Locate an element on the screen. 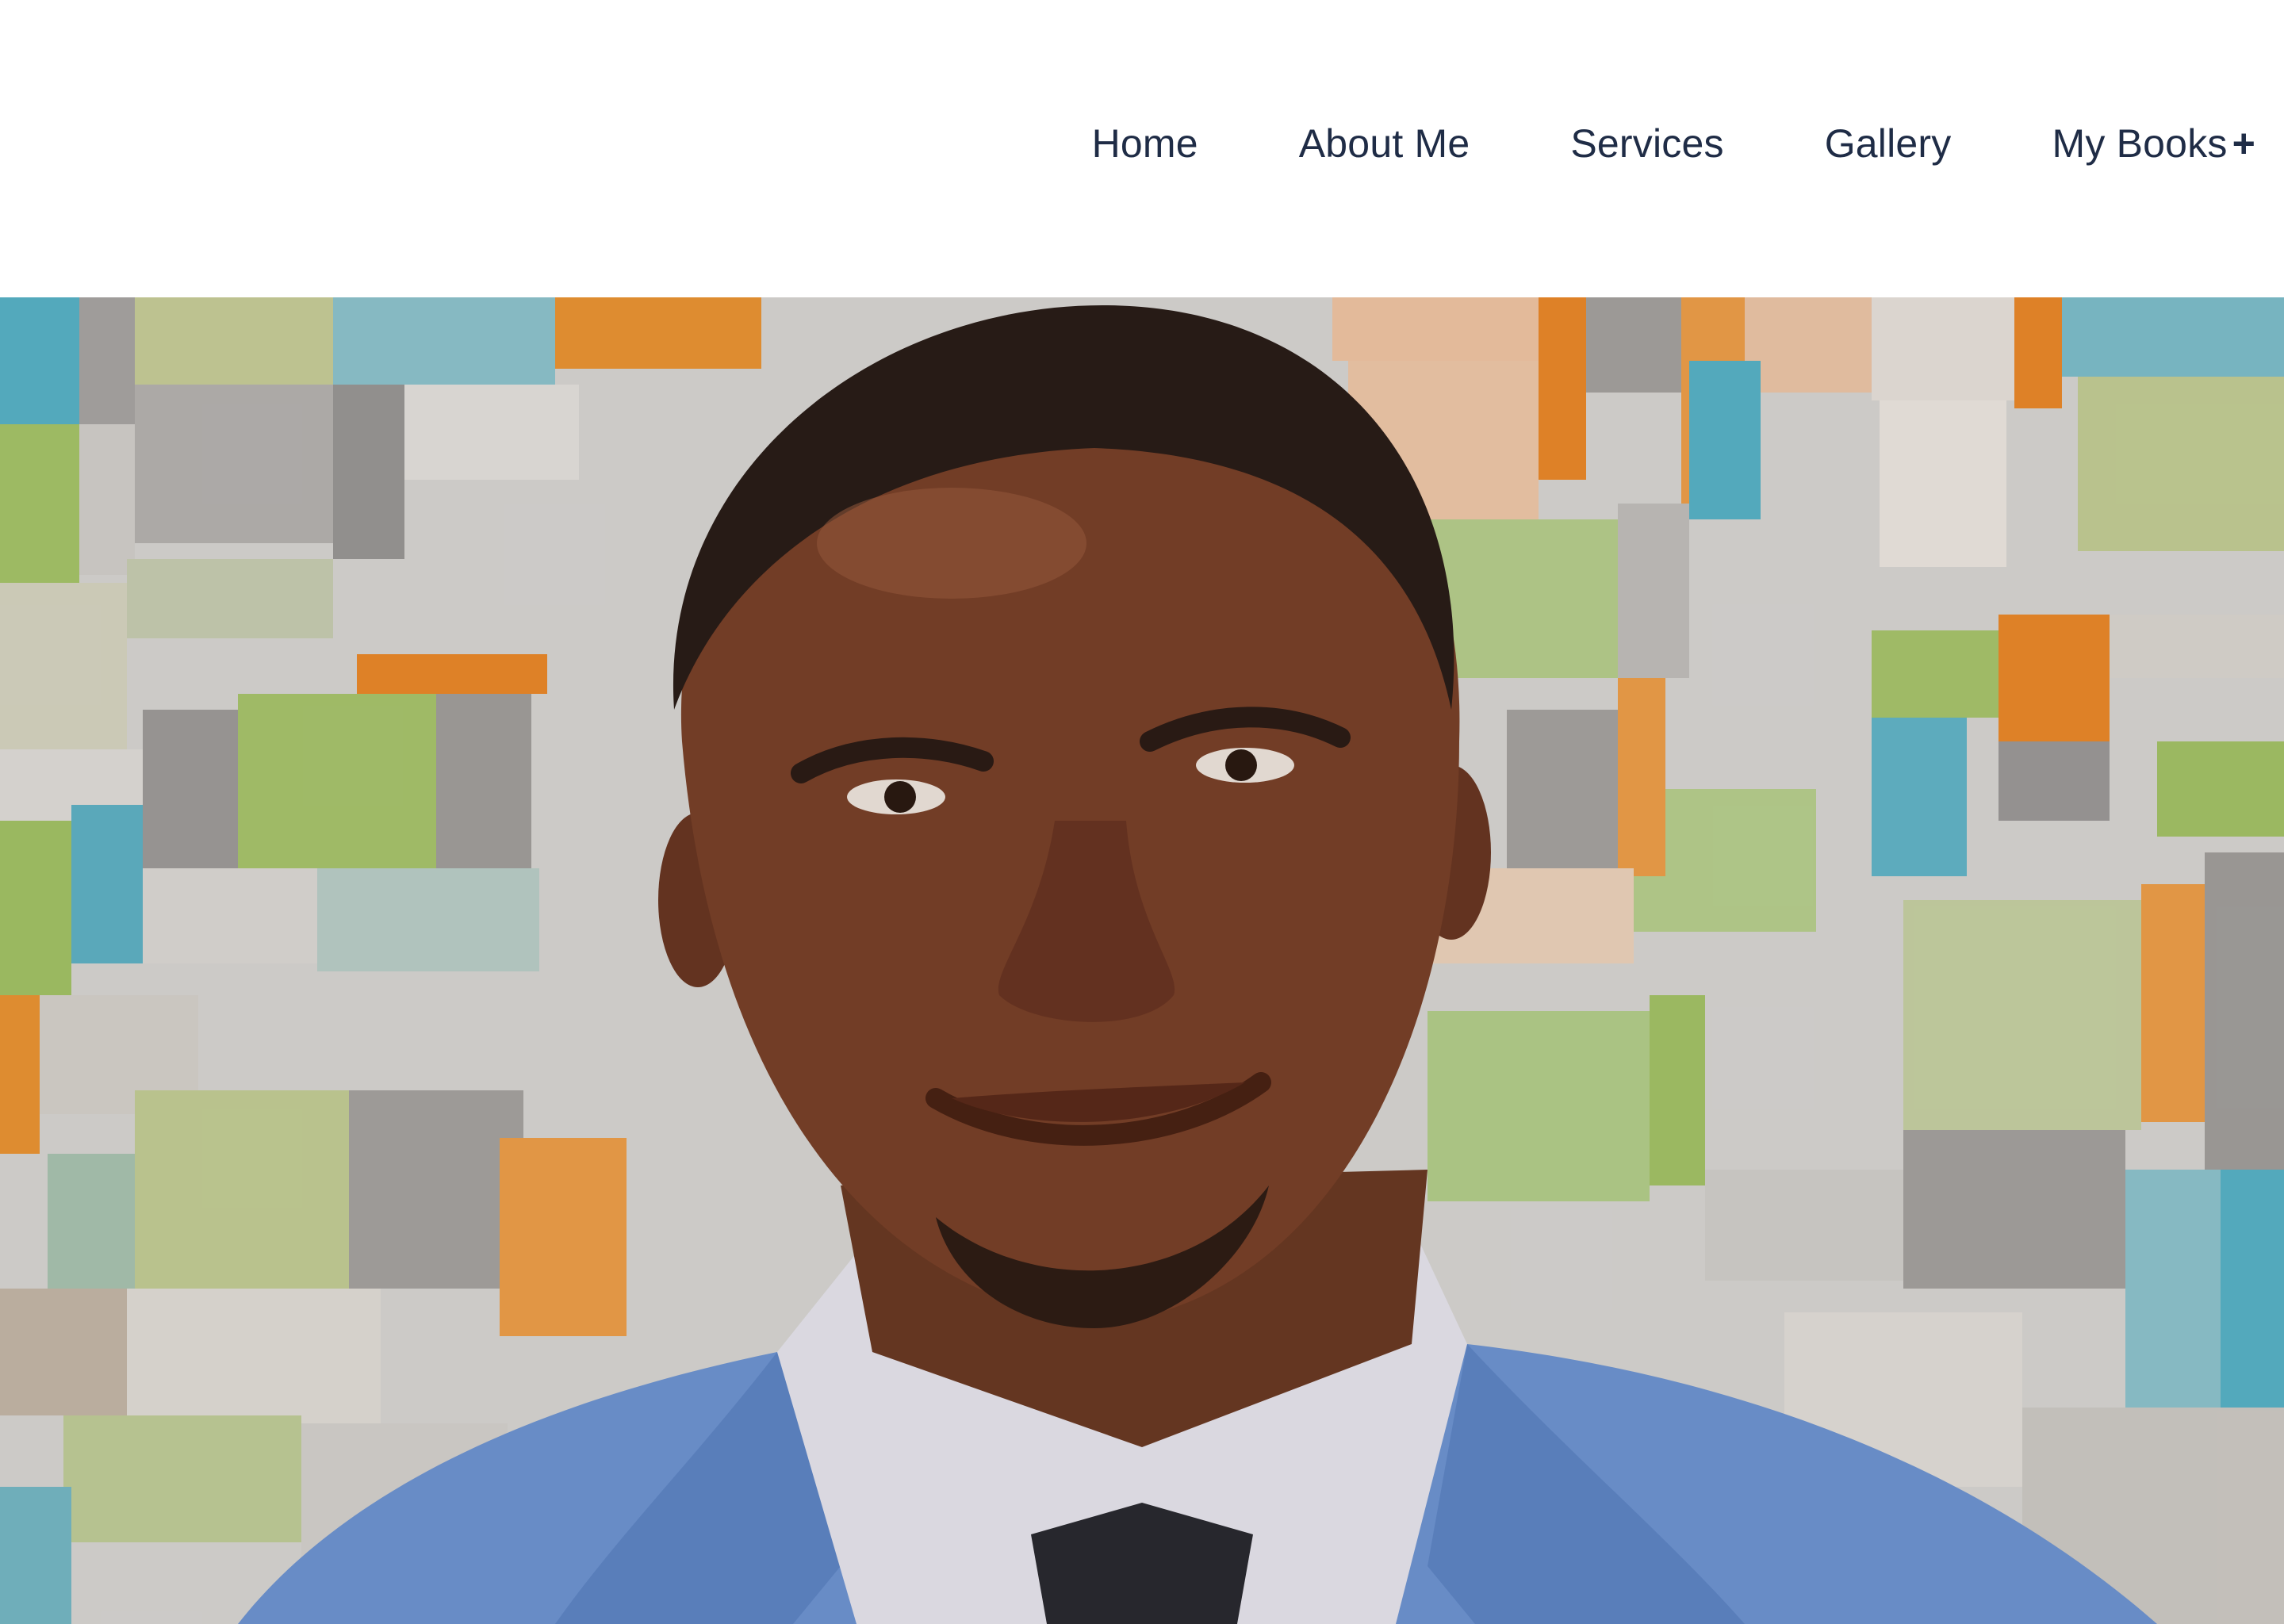 The height and width of the screenshot is (1624, 2284). nav-item-label: Gallery is located at coordinates (1888, 143).